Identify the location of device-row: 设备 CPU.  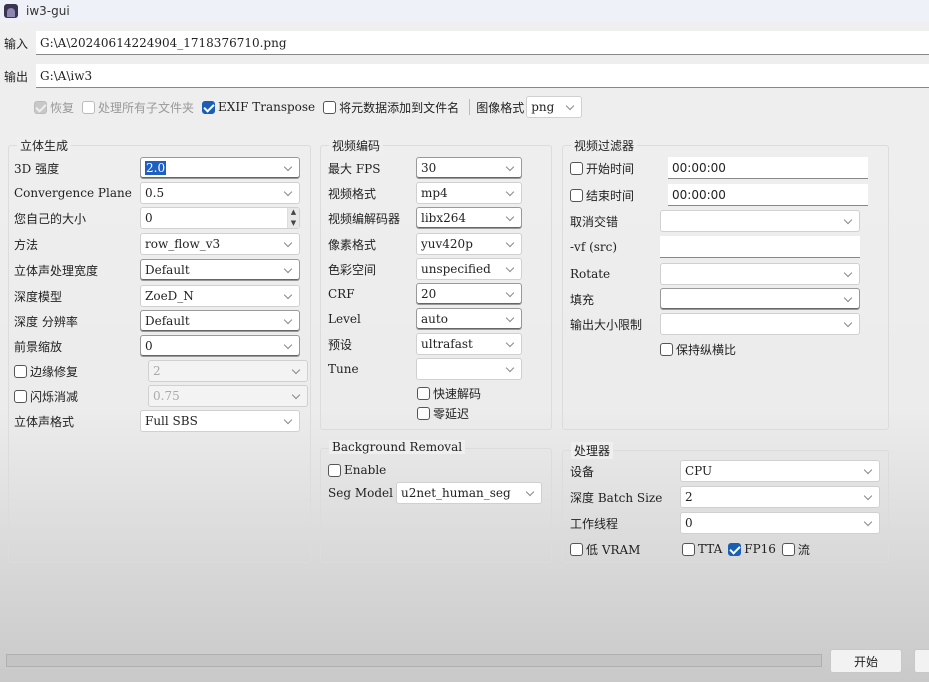
(725, 471).